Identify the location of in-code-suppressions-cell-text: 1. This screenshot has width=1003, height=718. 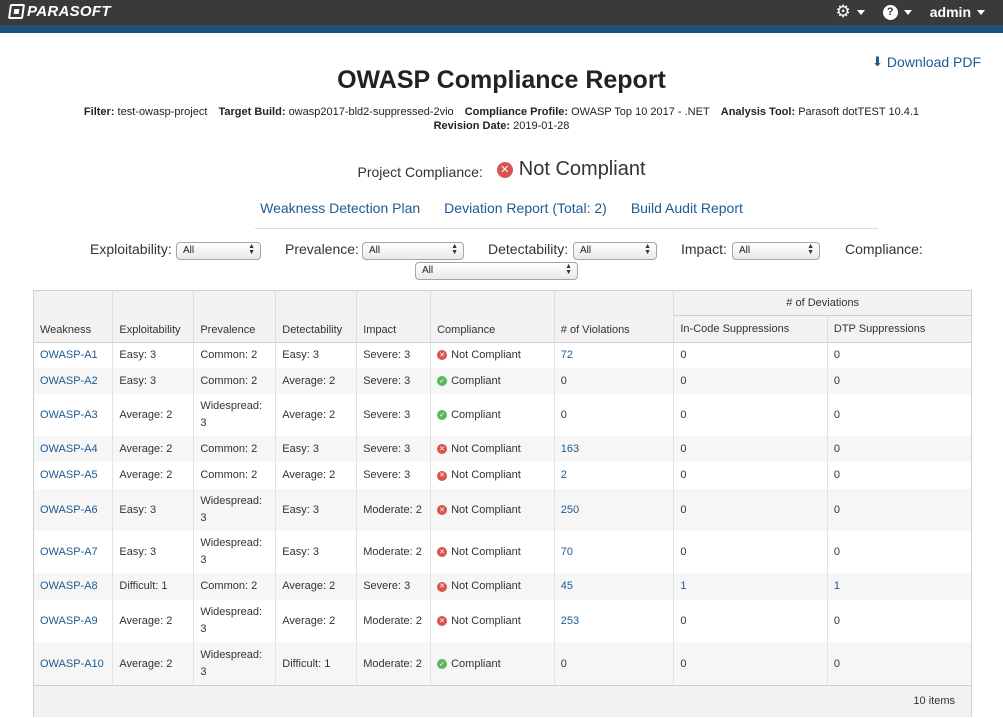
(683, 586).